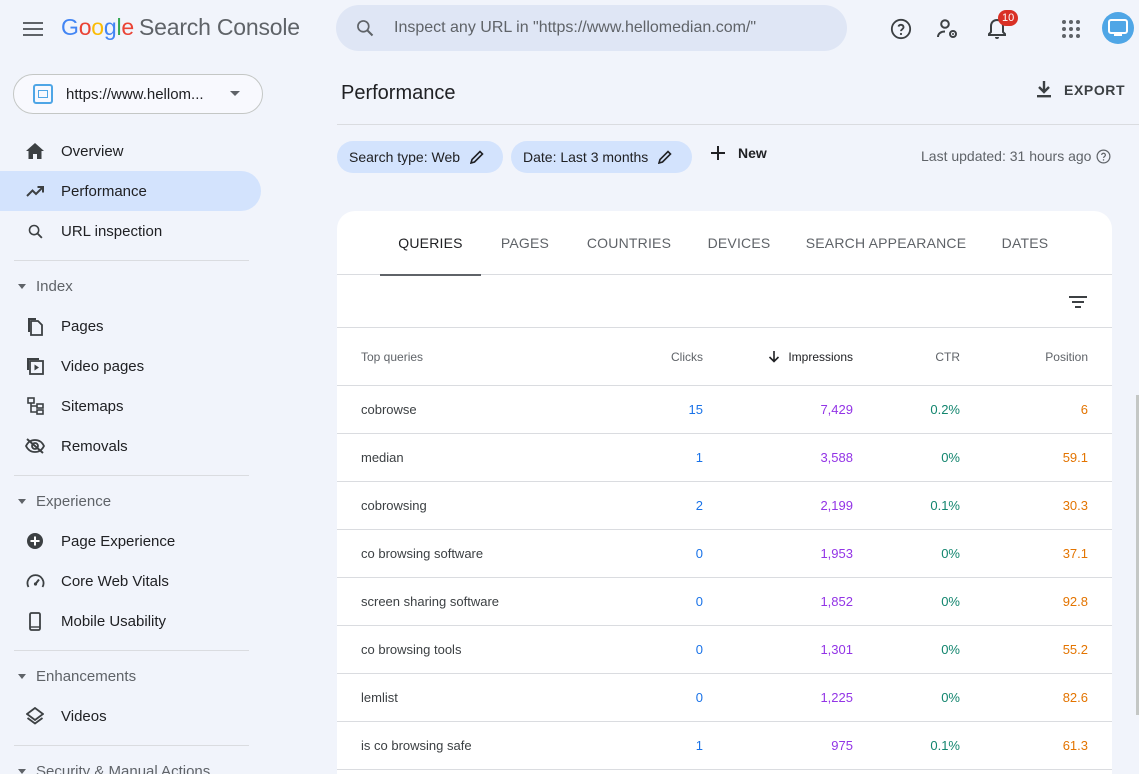 The height and width of the screenshot is (774, 1139). Describe the element at coordinates (901, 29) in the screenshot. I see `help-icon` at that location.